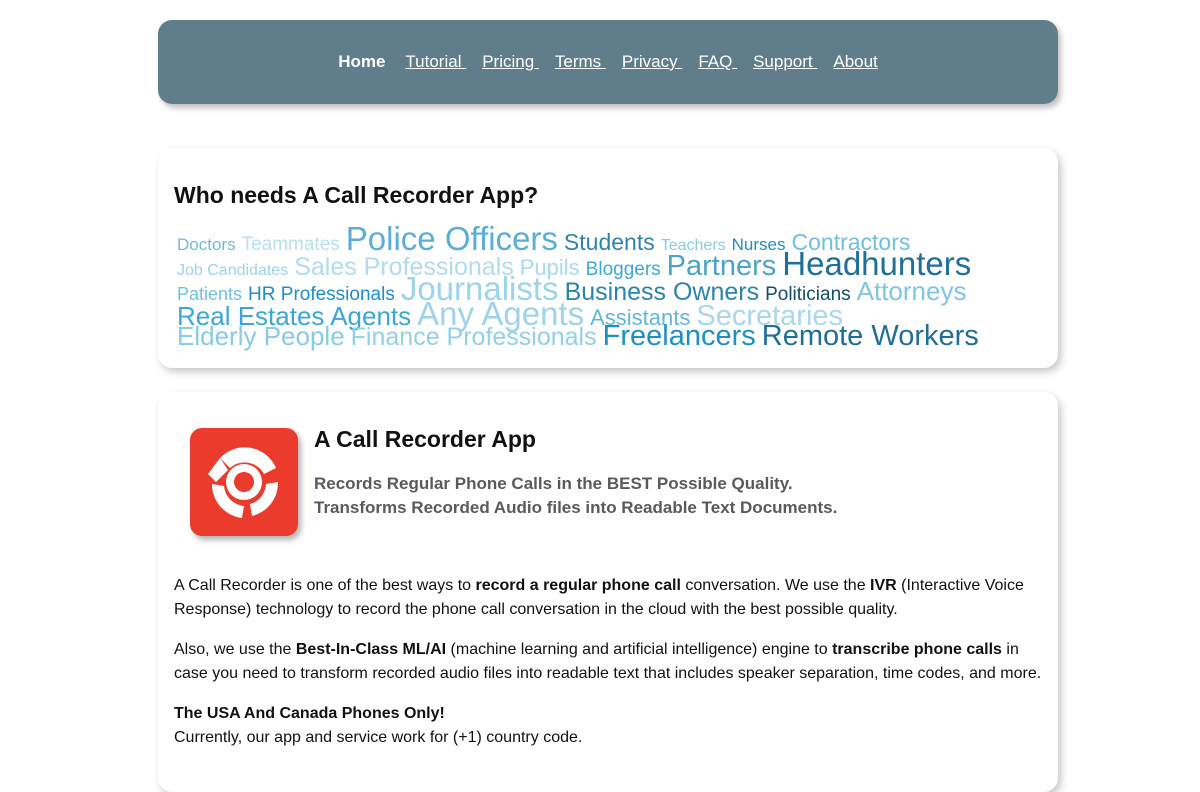 The height and width of the screenshot is (792, 1200). Describe the element at coordinates (717, 62) in the screenshot. I see `nav-faq: FAQ` at that location.